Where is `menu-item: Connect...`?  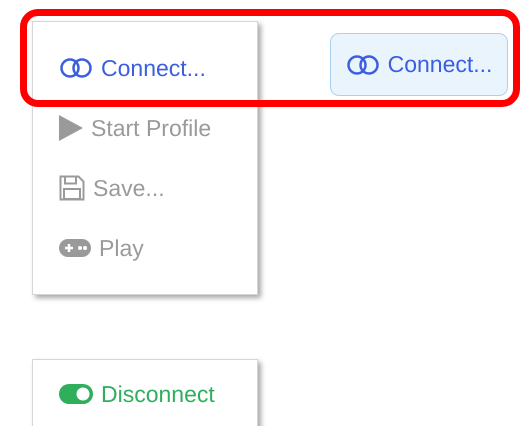 menu-item: Connect... is located at coordinates (145, 68).